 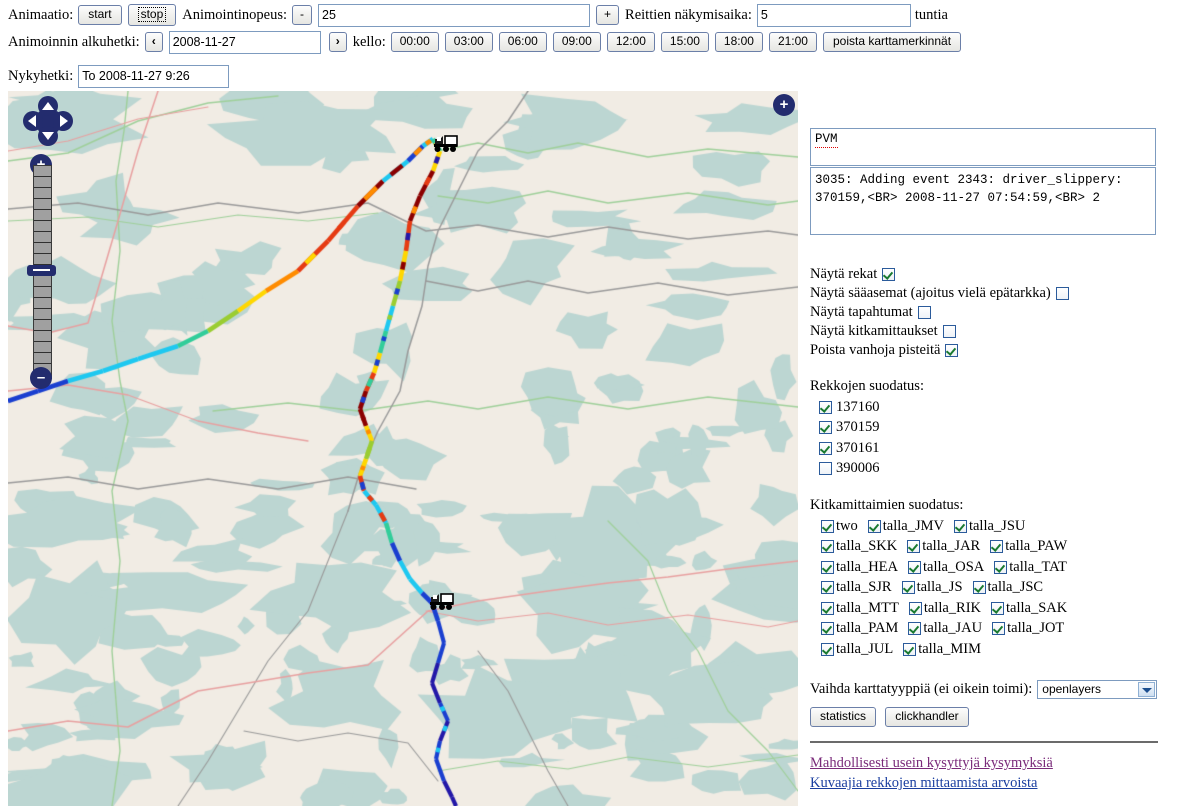 What do you see at coordinates (827, 567) in the screenshot?
I see `talla-hea-checkbox` at bounding box center [827, 567].